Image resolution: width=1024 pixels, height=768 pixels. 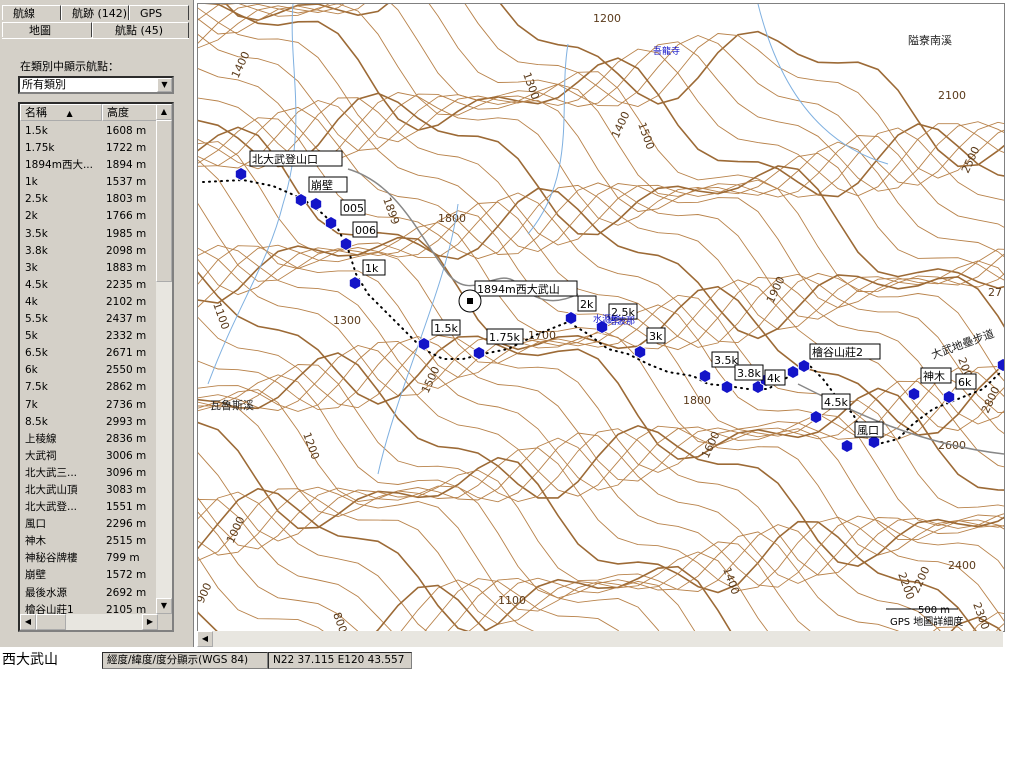 What do you see at coordinates (90, 165) in the screenshot?
I see `list-item: 1894m西大... 1894 m` at bounding box center [90, 165].